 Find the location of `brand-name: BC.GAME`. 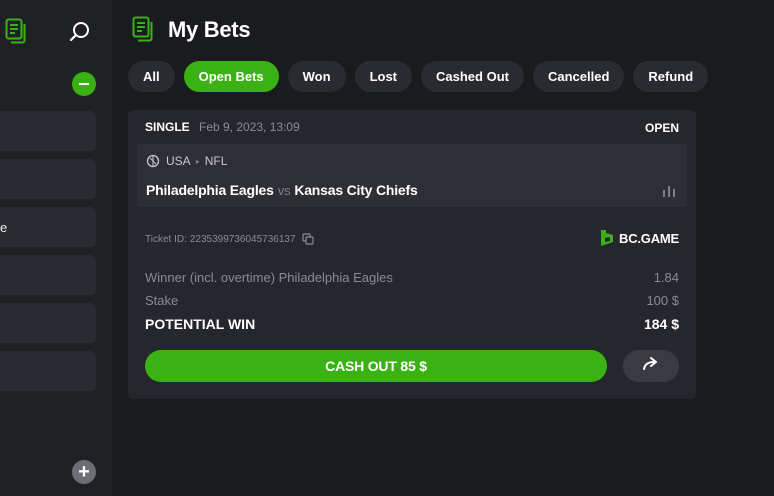

brand-name: BC.GAME is located at coordinates (649, 238).